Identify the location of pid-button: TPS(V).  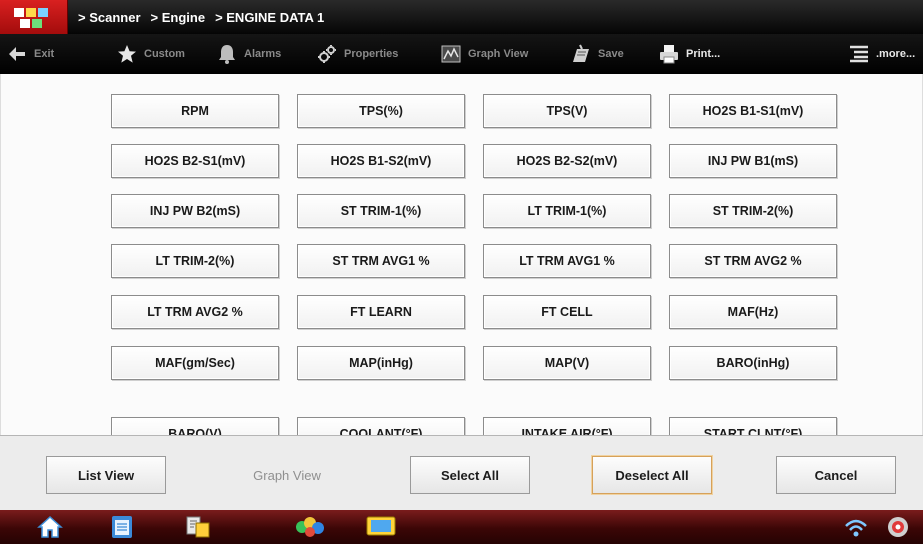
(567, 111).